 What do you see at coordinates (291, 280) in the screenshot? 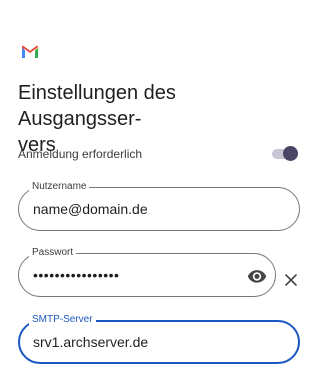
I see `close-icon` at bounding box center [291, 280].